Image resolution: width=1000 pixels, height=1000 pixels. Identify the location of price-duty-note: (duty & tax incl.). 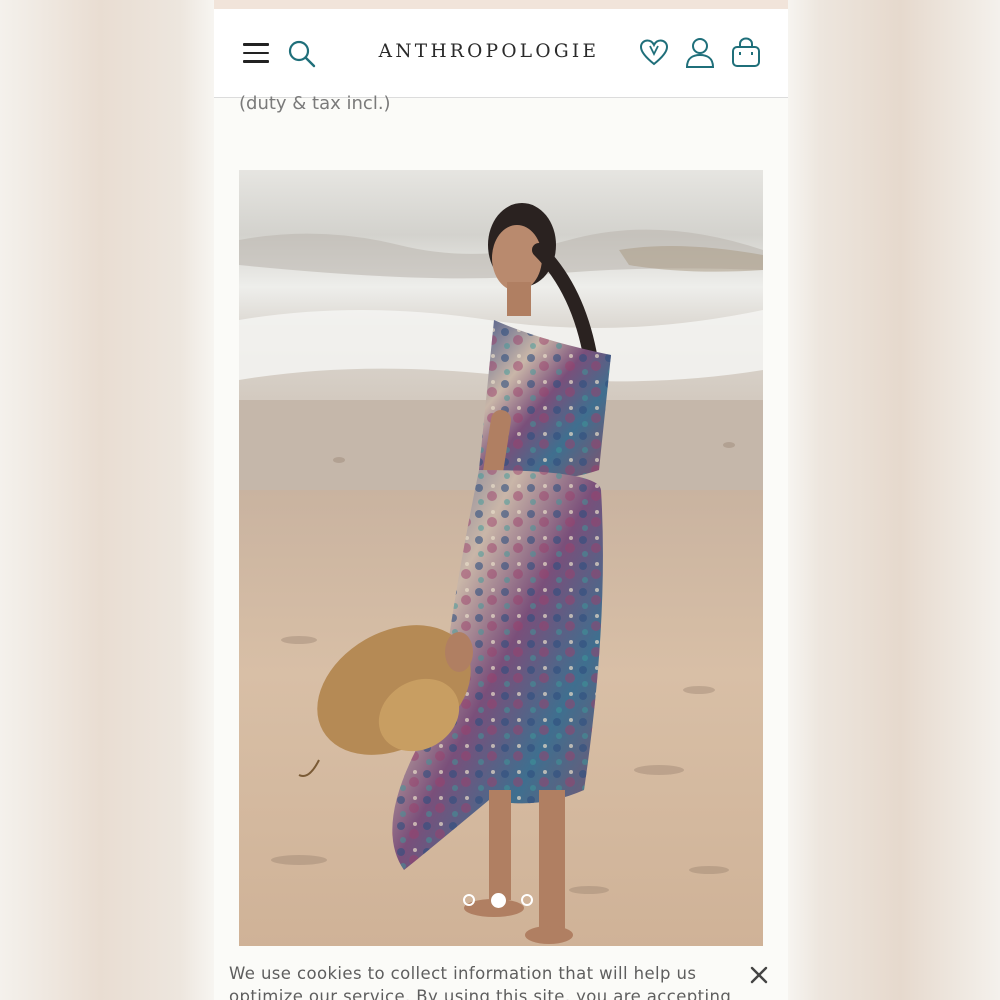
(315, 103).